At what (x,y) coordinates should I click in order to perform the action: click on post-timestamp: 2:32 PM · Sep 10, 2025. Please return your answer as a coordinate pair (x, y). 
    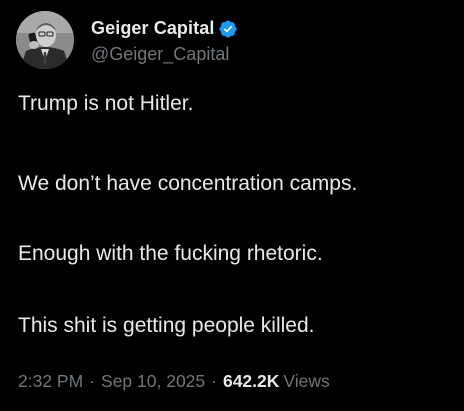
    Looking at the image, I should click on (111, 381).